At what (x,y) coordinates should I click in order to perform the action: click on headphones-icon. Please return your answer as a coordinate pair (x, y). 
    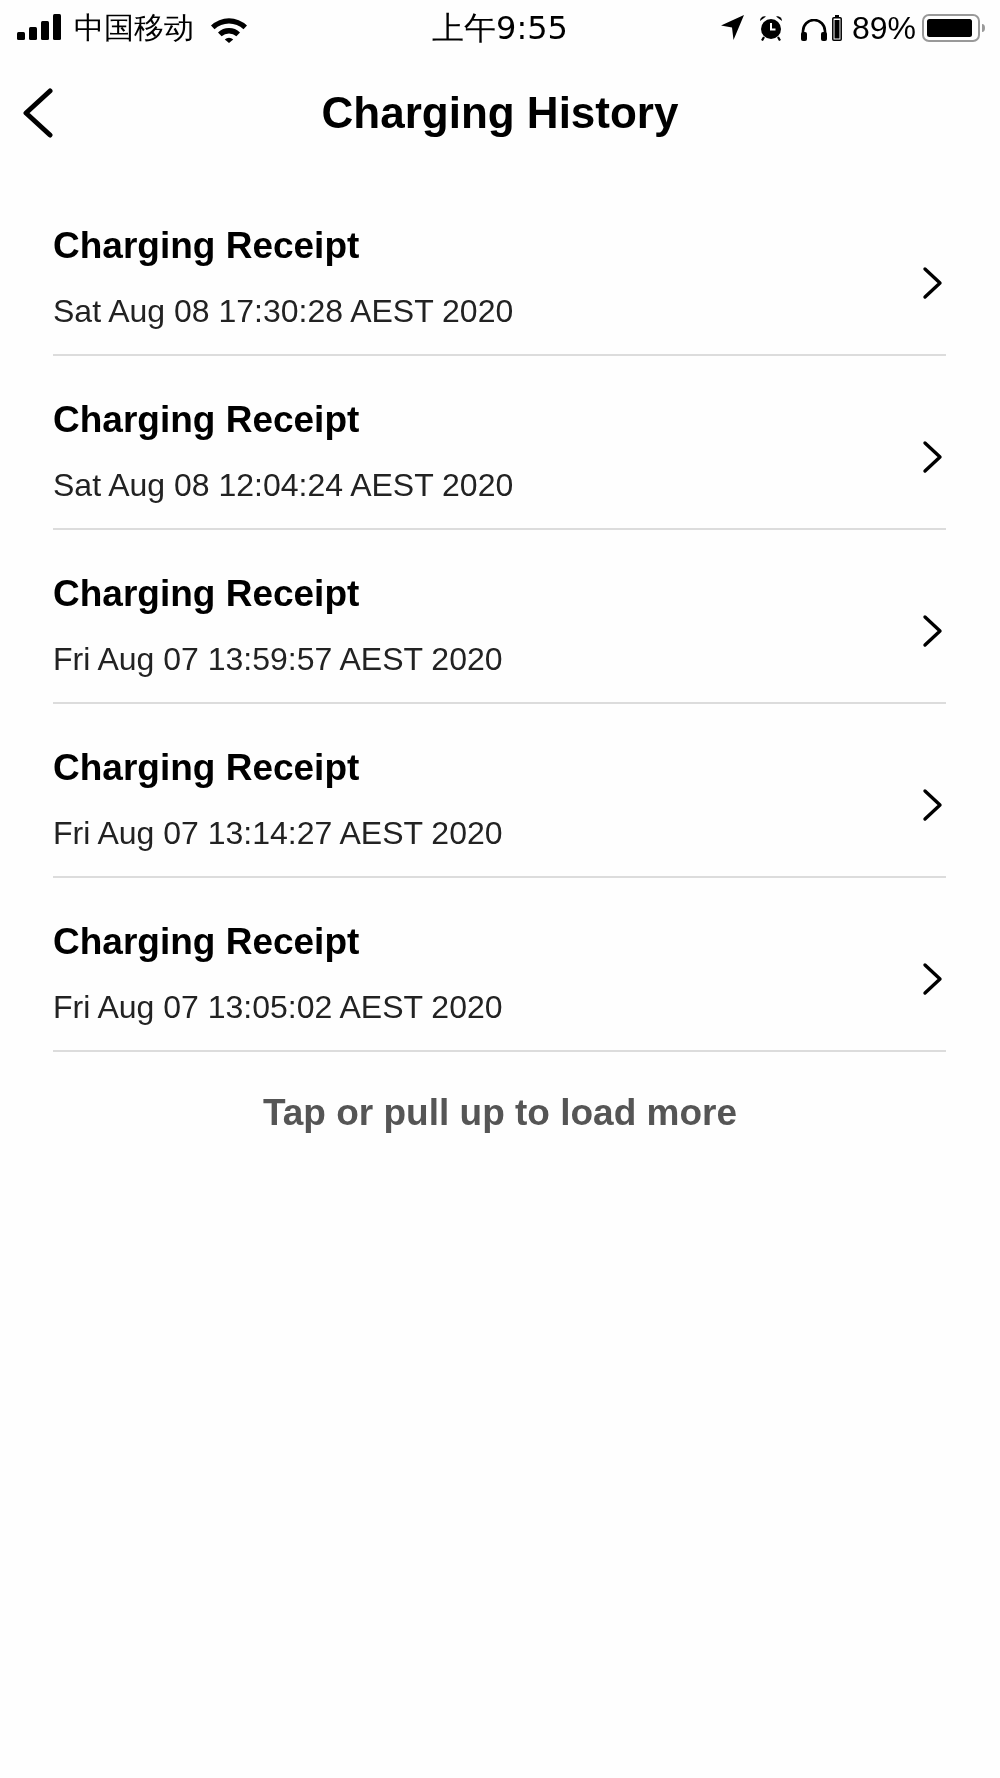
    Looking at the image, I should click on (813, 29).